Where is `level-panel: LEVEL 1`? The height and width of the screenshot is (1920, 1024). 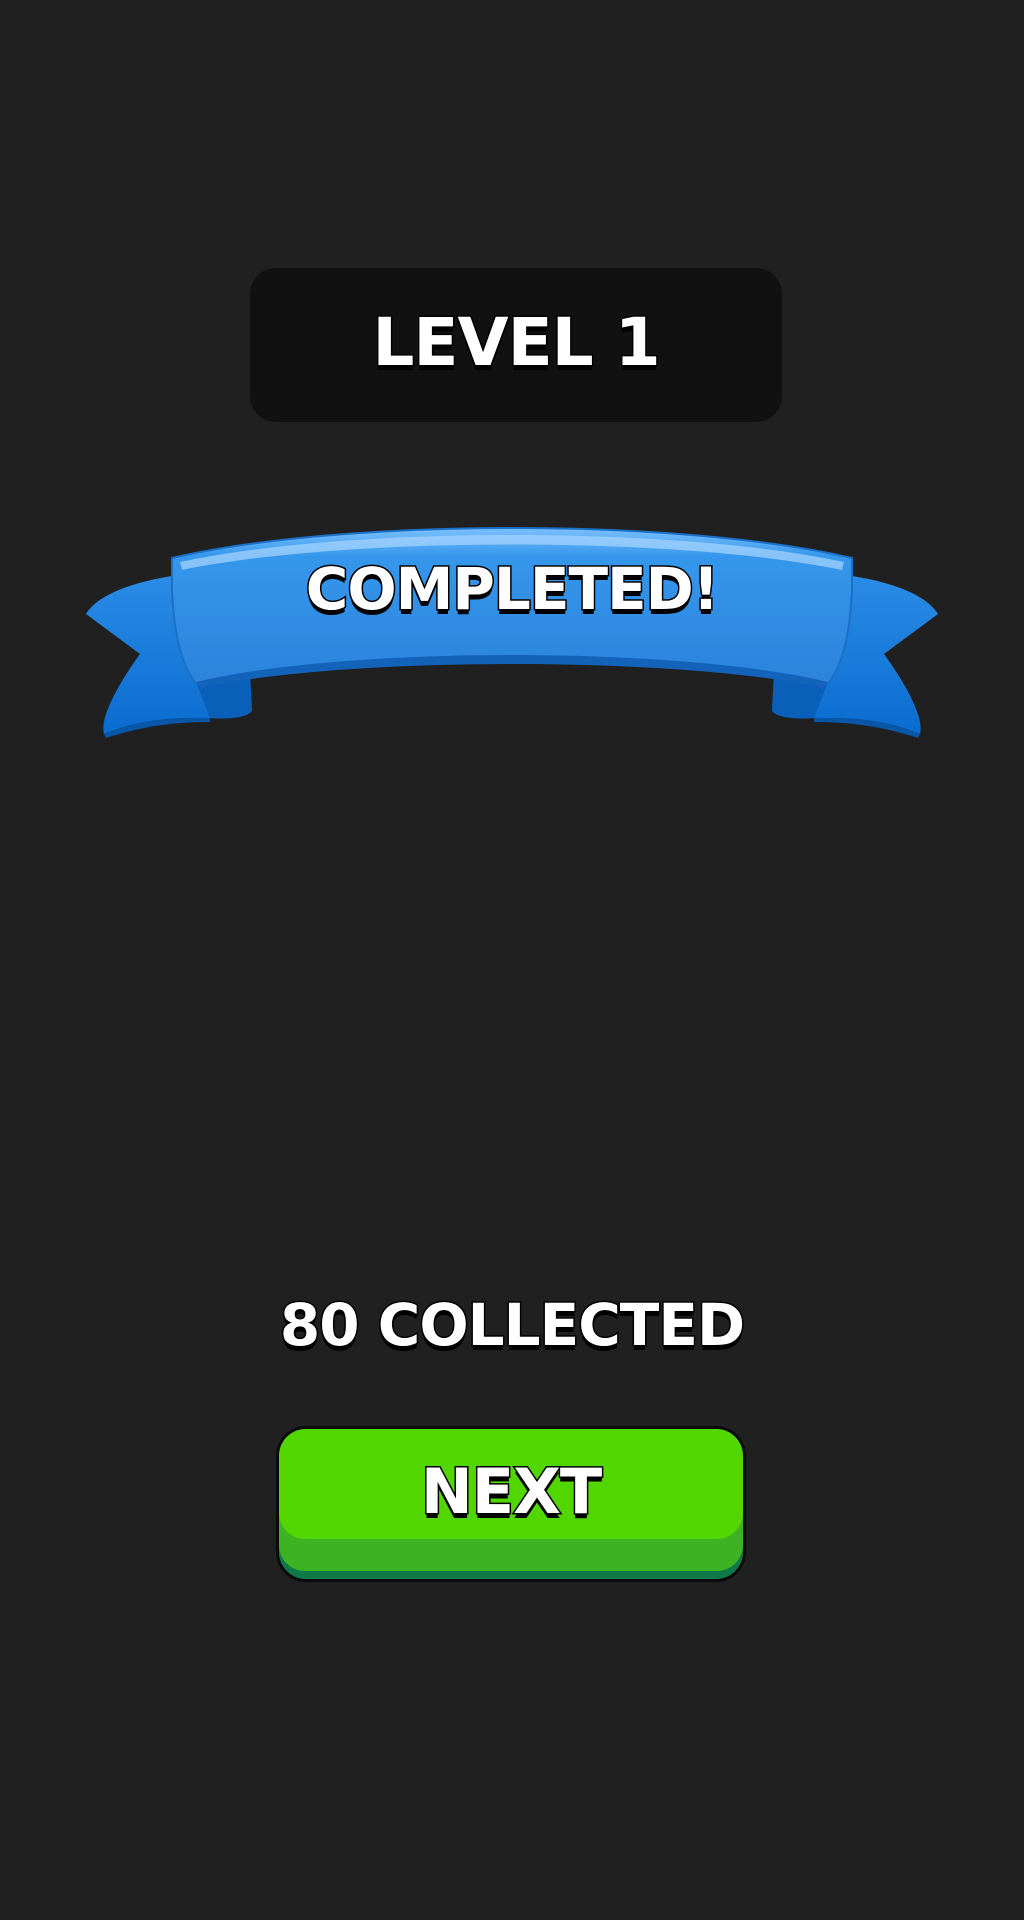
level-panel: LEVEL 1 is located at coordinates (516, 345).